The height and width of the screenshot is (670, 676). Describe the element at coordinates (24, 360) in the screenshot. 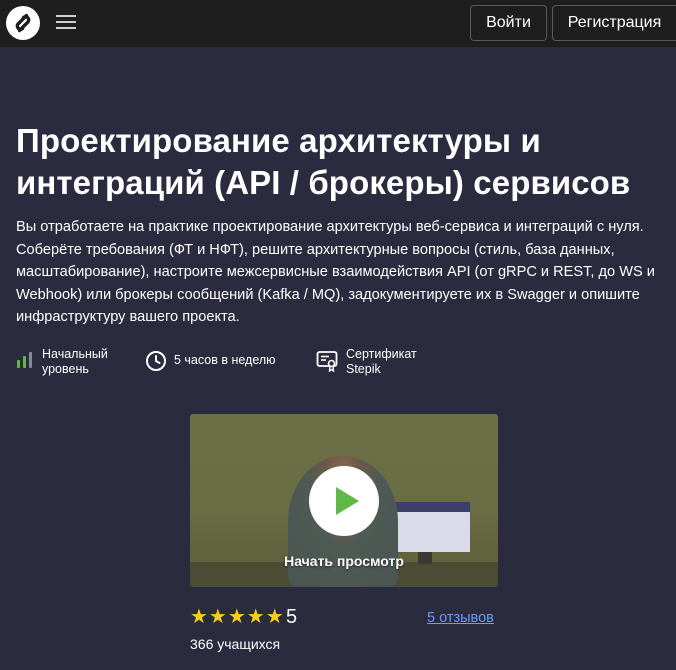

I see `level-bars-icon` at that location.